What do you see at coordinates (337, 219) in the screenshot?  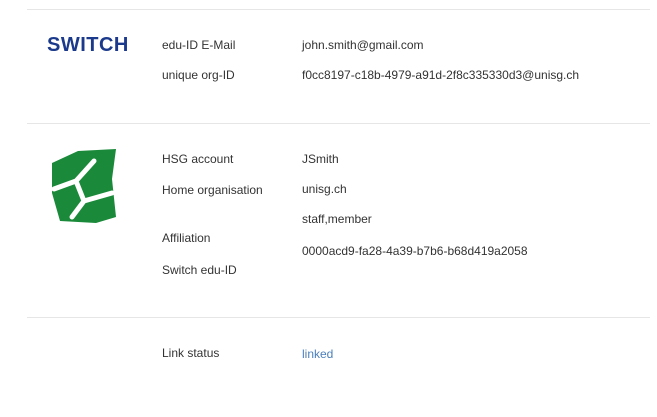 I see `affiliation-value: staff,member` at bounding box center [337, 219].